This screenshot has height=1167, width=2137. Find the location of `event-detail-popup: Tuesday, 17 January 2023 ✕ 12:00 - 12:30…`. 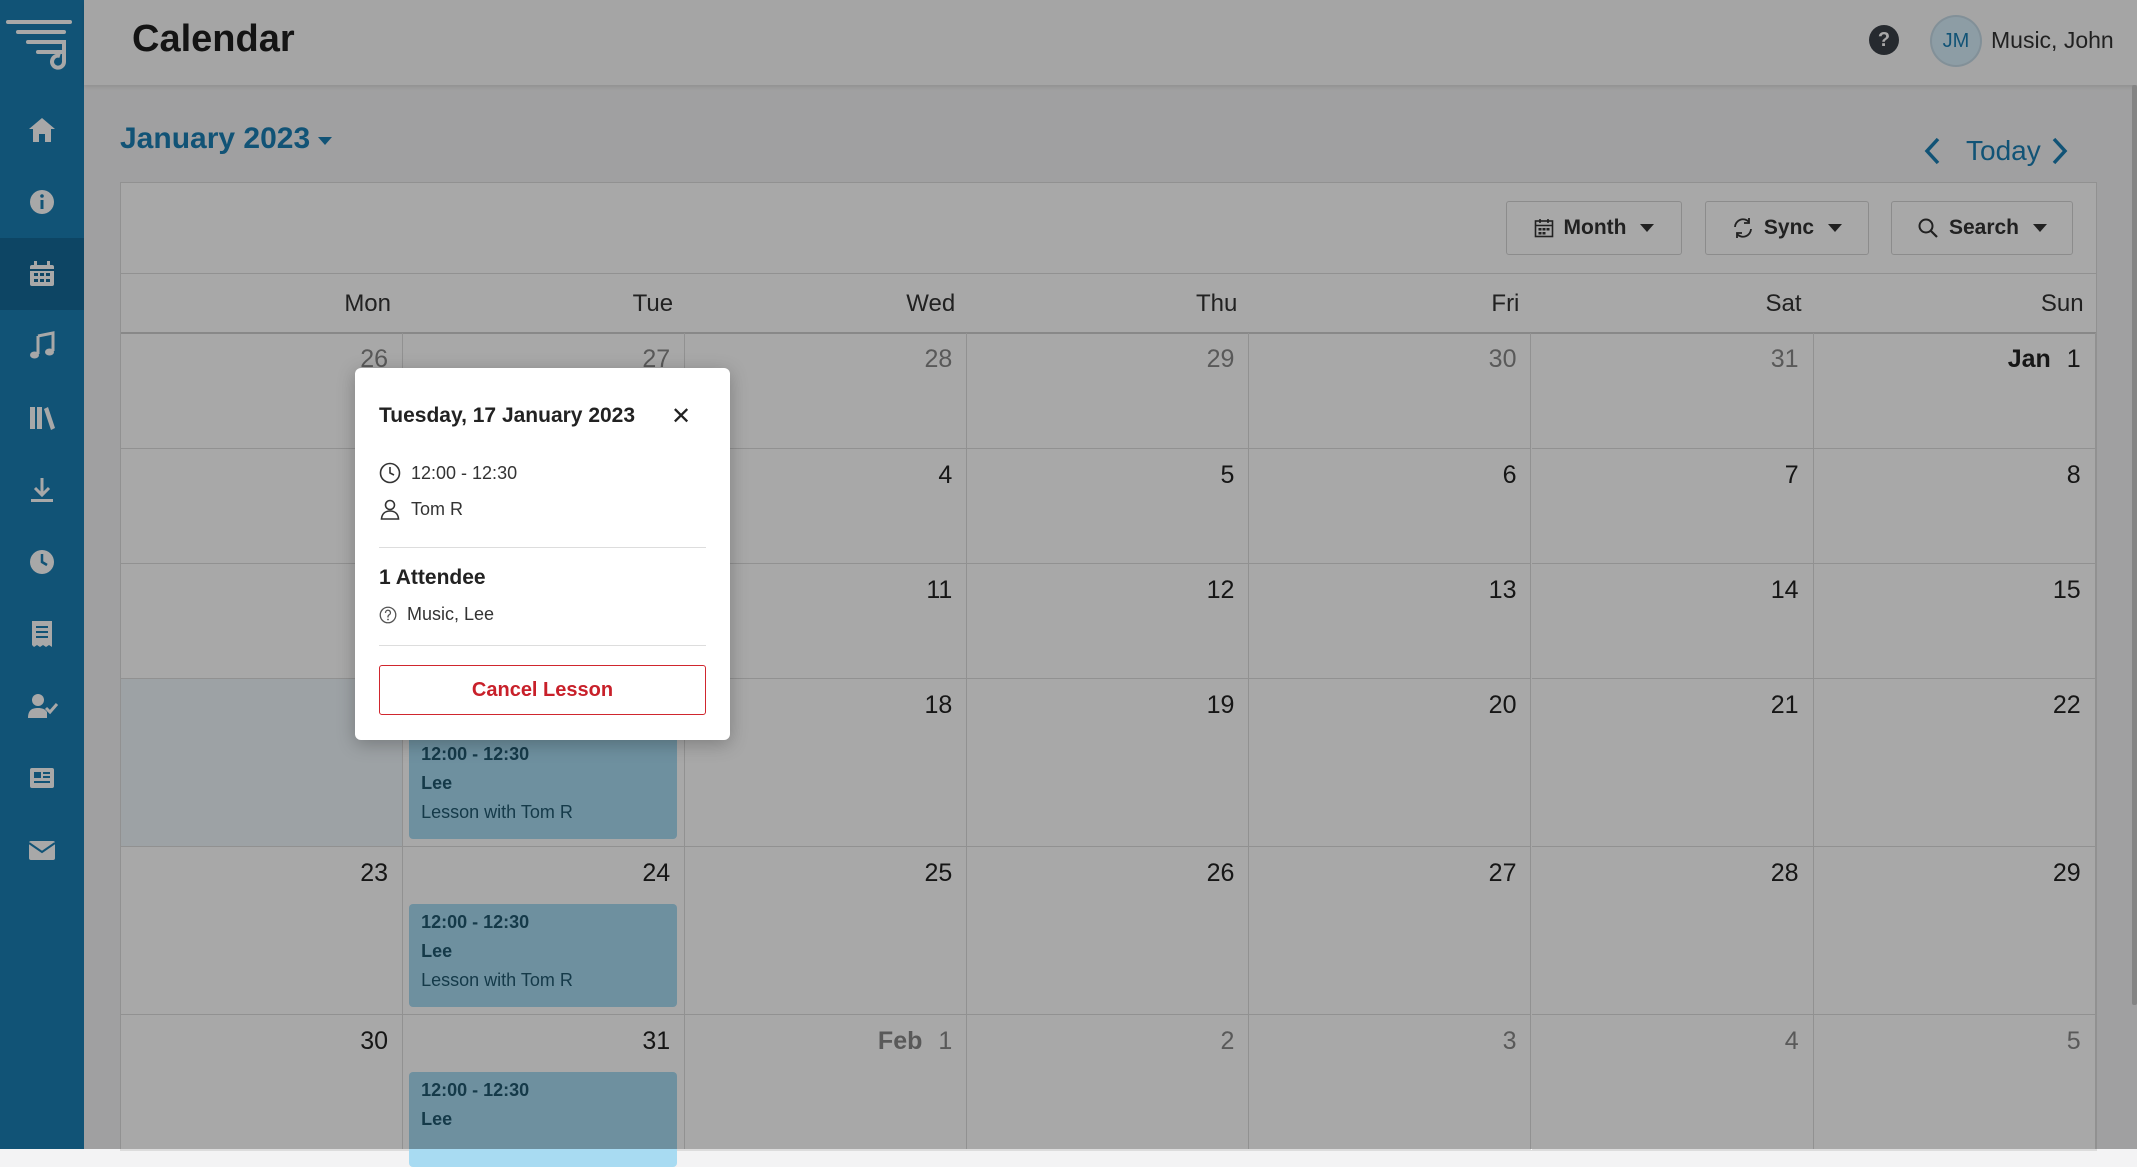

event-detail-popup: Tuesday, 17 January 2023 ✕ 12:00 - 12:30… is located at coordinates (542, 554).